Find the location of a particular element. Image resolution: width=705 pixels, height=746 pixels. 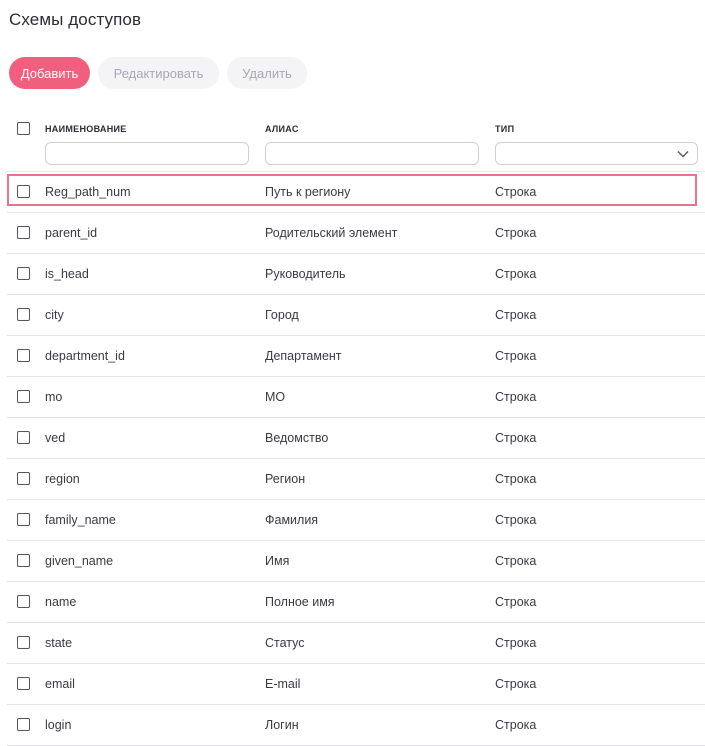

table-row: family_name Фамилия Строка is located at coordinates (356, 520).